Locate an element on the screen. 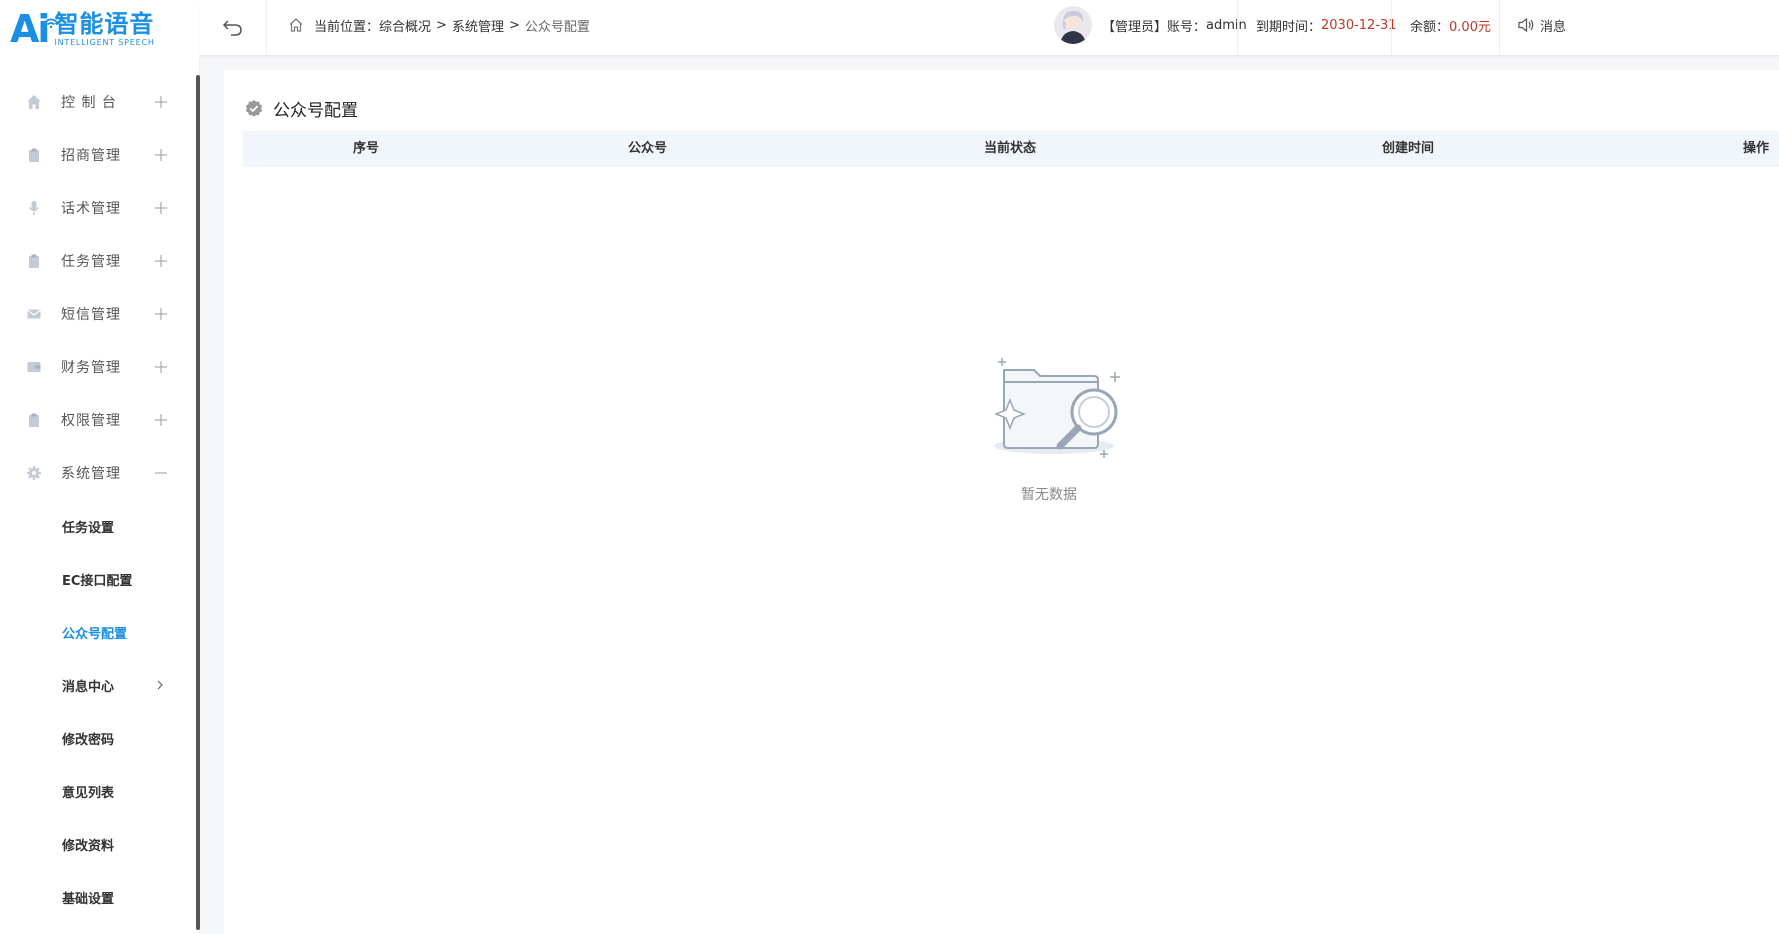 Image resolution: width=1779 pixels, height=934 pixels. breadcrumb-item-system: 系统管理 is located at coordinates (478, 25).